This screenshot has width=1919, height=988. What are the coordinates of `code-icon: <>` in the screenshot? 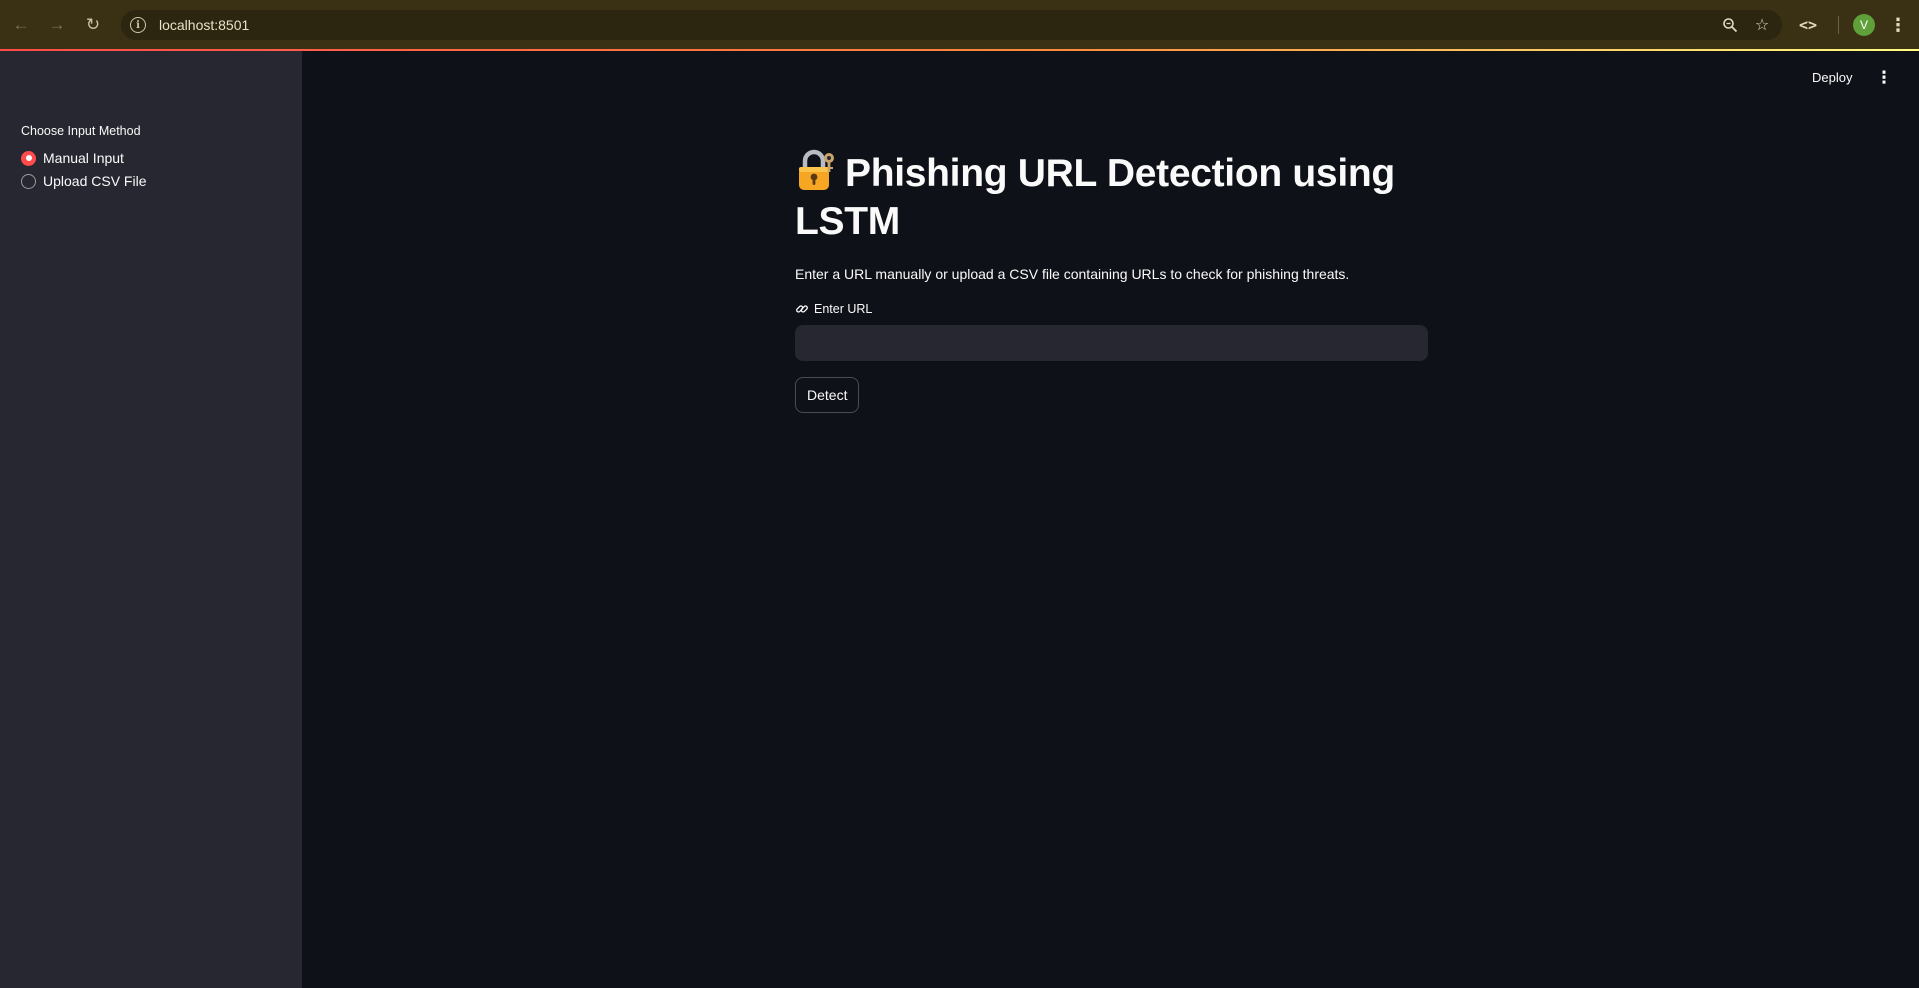 It's located at (1808, 25).